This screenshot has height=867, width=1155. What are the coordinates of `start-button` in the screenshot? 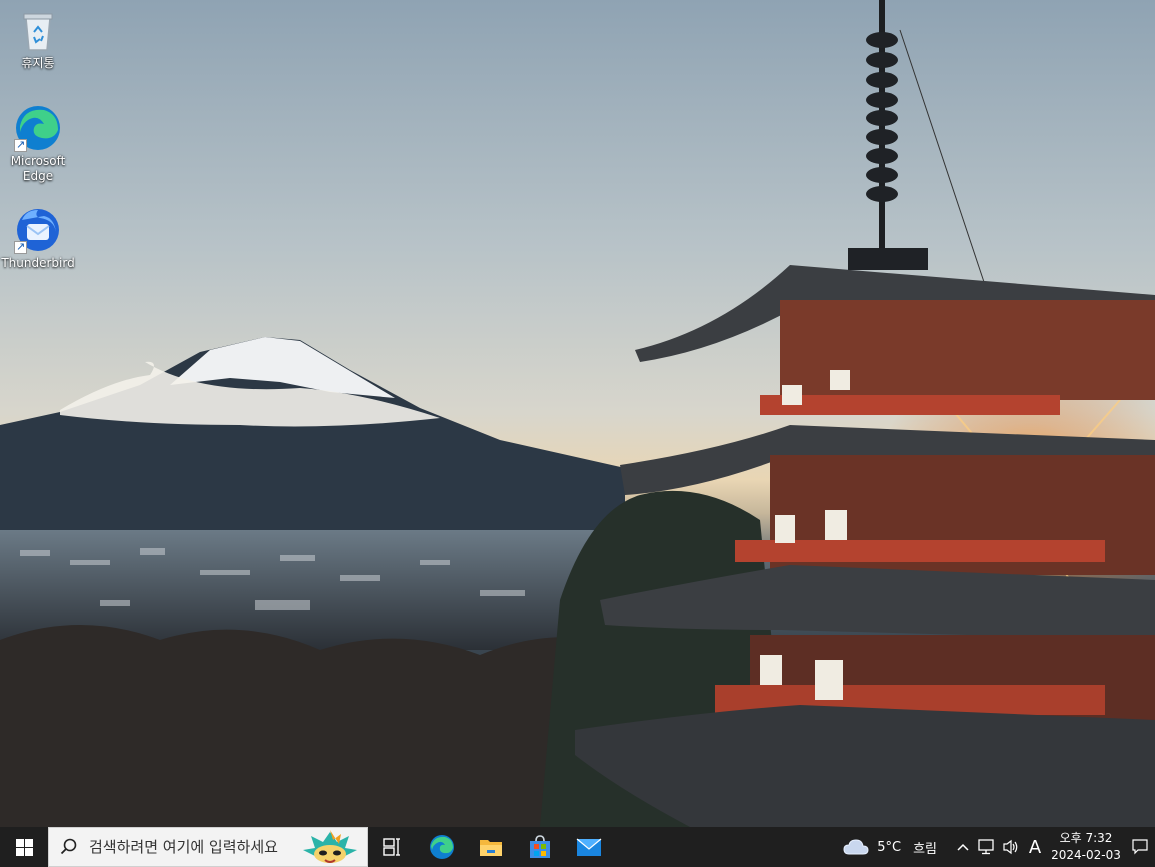 It's located at (24, 847).